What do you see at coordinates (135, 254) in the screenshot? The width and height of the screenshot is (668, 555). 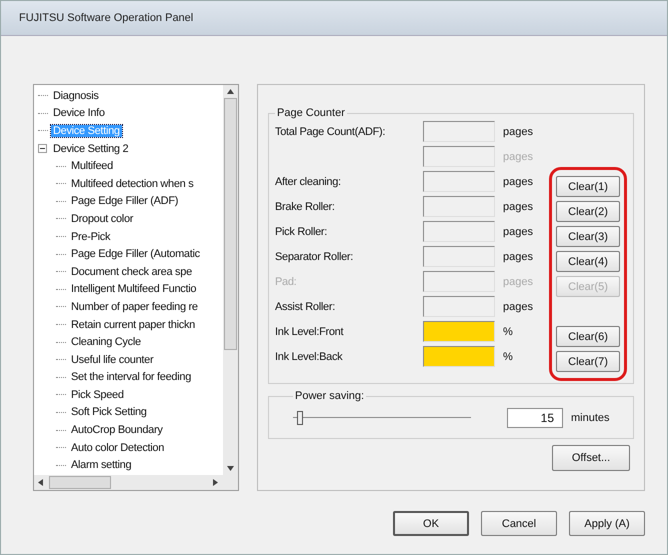 I see `tree-item: Page Edge Filler (Automatic` at bounding box center [135, 254].